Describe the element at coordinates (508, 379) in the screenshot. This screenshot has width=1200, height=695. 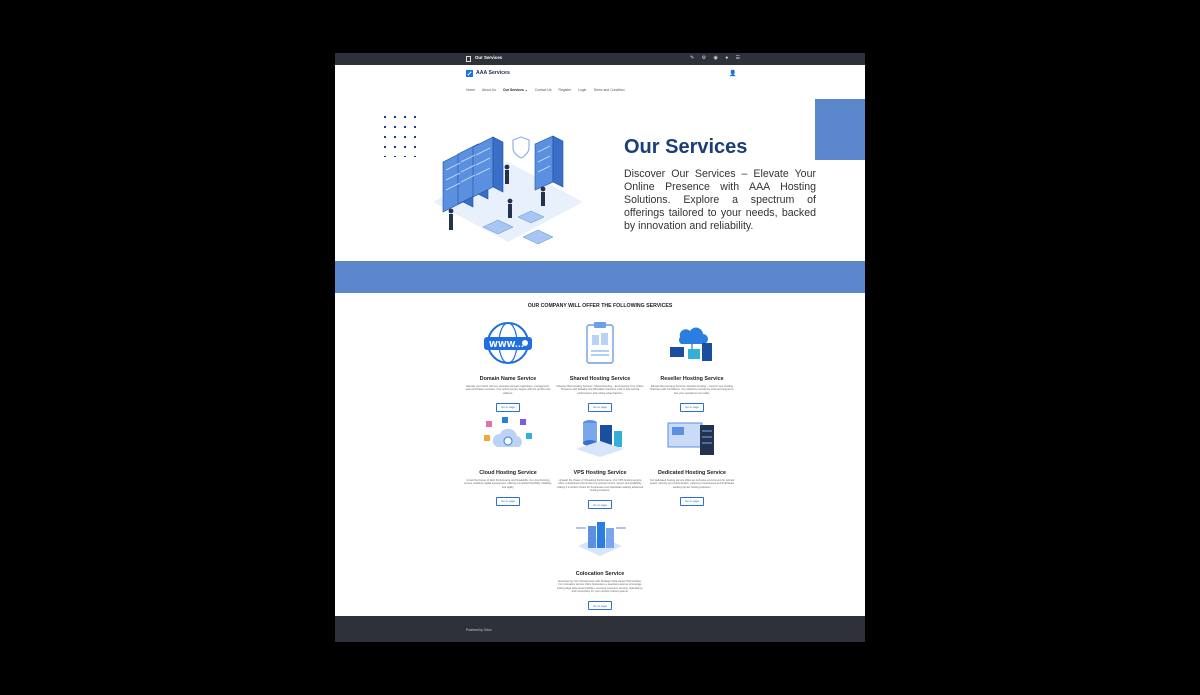
I see `service-name: Domain Name Service` at that location.